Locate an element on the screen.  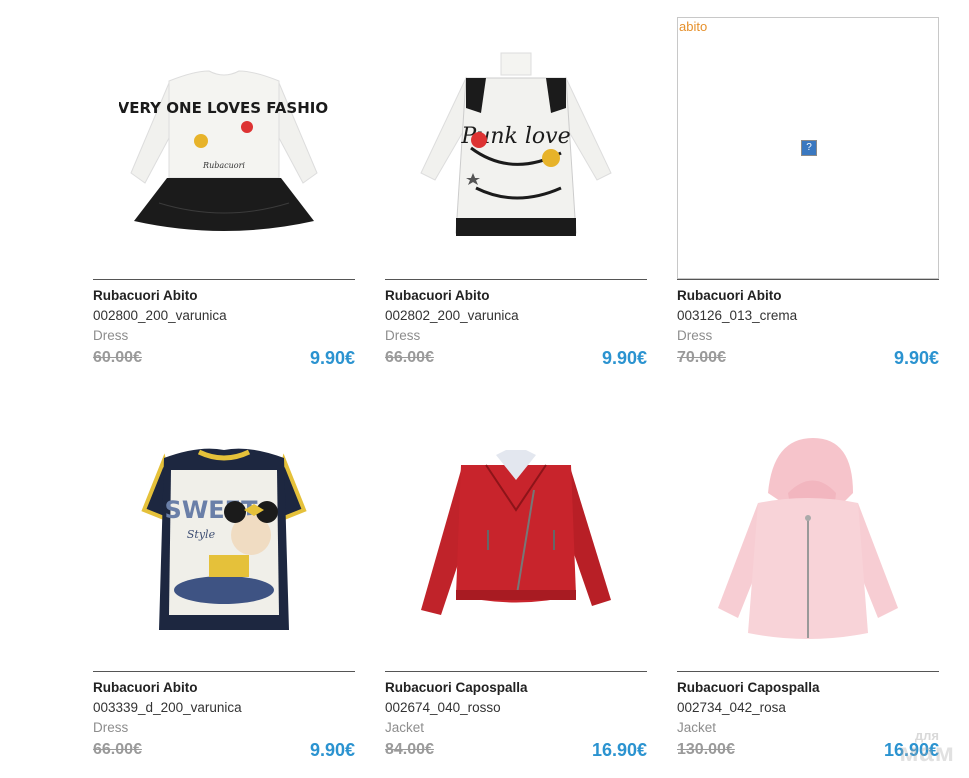
print-text: EVERY ONE LOVES FASHION is located at coordinates (224, 108).